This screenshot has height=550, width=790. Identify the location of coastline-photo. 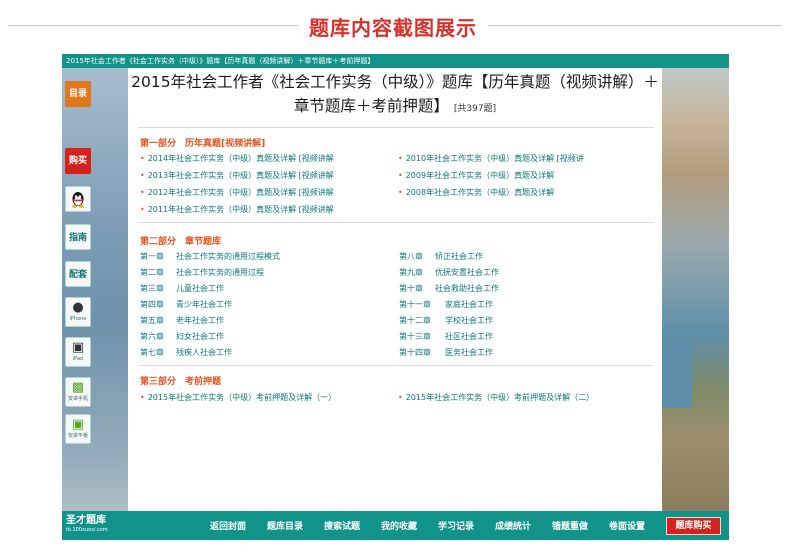
(695, 289).